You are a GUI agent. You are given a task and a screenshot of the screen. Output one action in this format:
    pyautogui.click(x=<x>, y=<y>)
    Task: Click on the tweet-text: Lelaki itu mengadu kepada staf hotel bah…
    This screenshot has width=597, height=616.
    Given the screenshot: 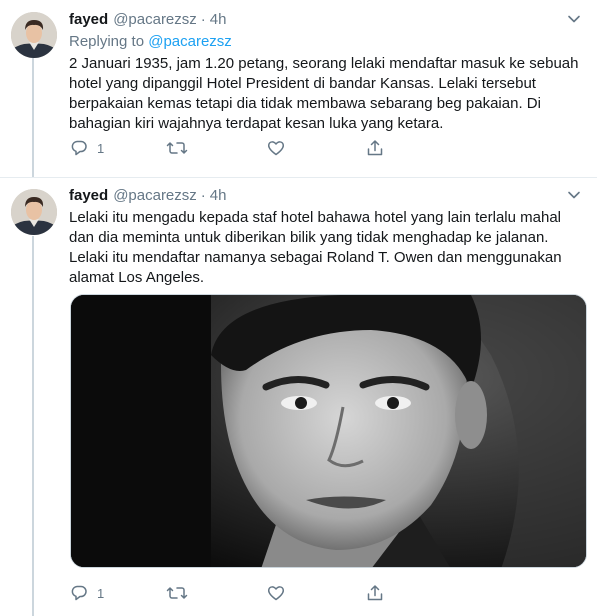 What is the action you would take?
    pyautogui.click(x=315, y=247)
    